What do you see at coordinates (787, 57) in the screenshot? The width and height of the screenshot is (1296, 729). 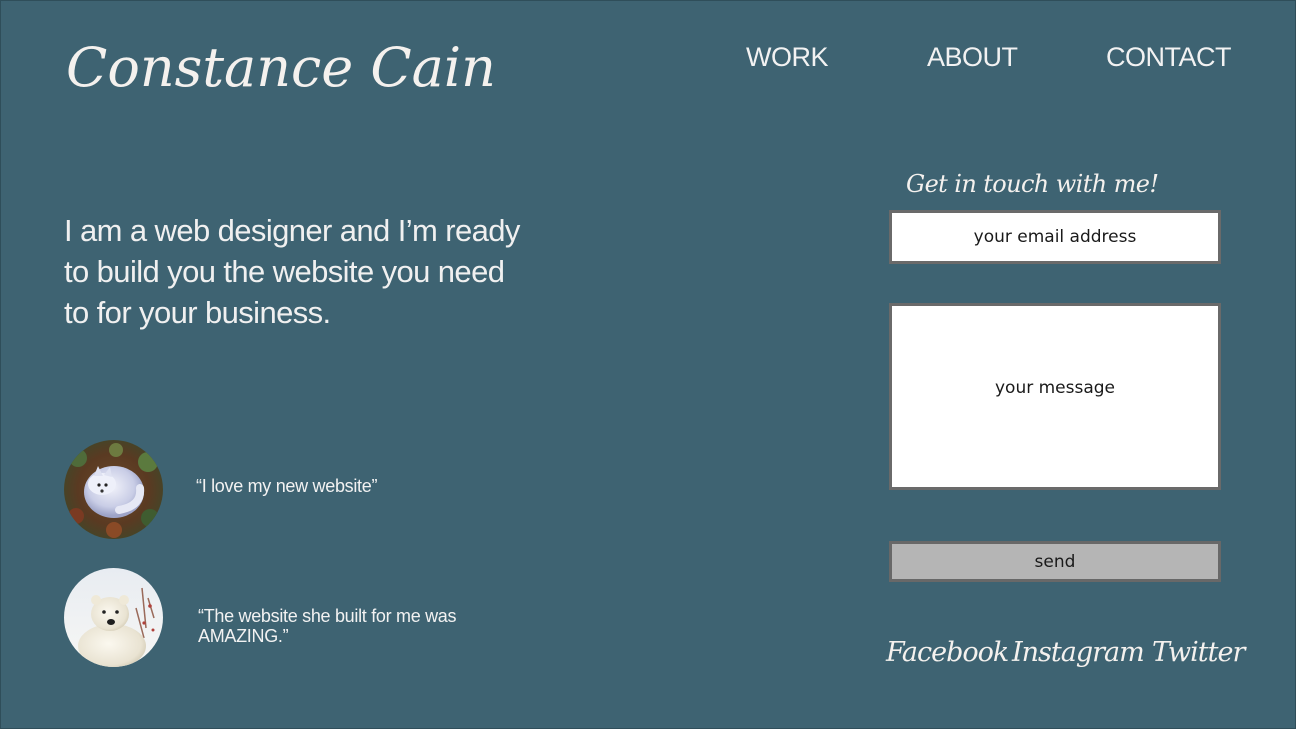 I see `nav-link-work: WORK` at bounding box center [787, 57].